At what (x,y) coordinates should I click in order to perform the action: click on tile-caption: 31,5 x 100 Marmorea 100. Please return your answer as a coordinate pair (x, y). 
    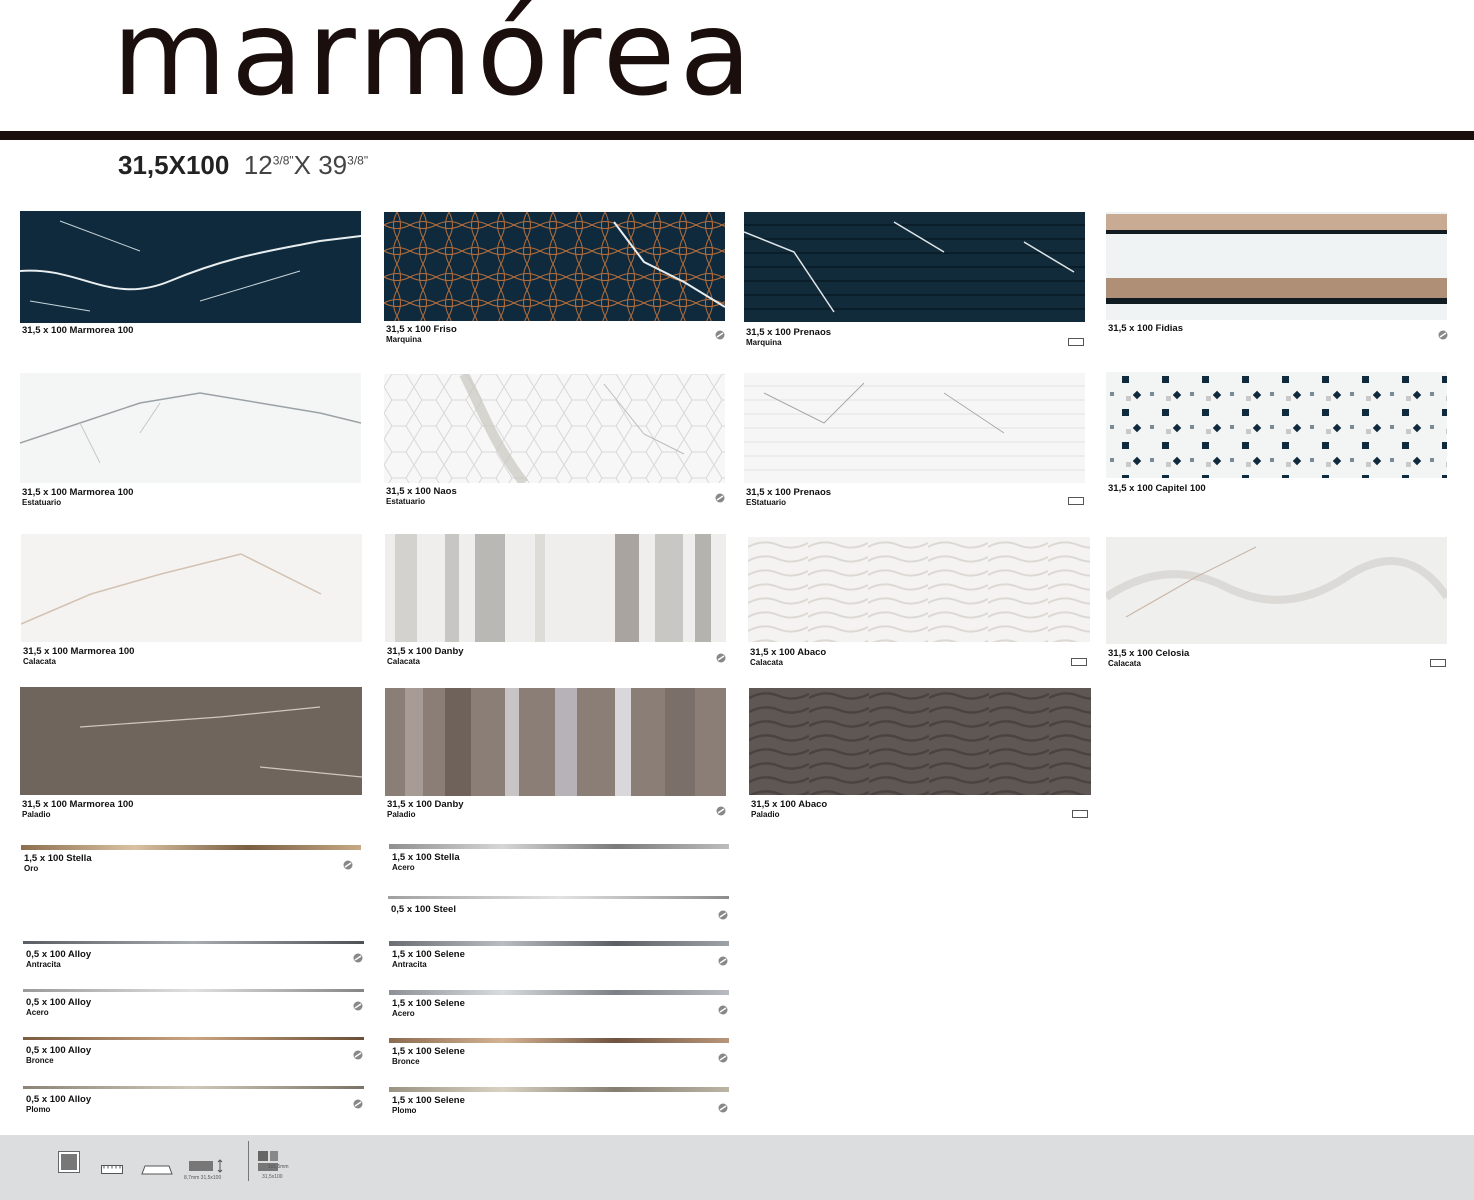
    Looking at the image, I should click on (77, 331).